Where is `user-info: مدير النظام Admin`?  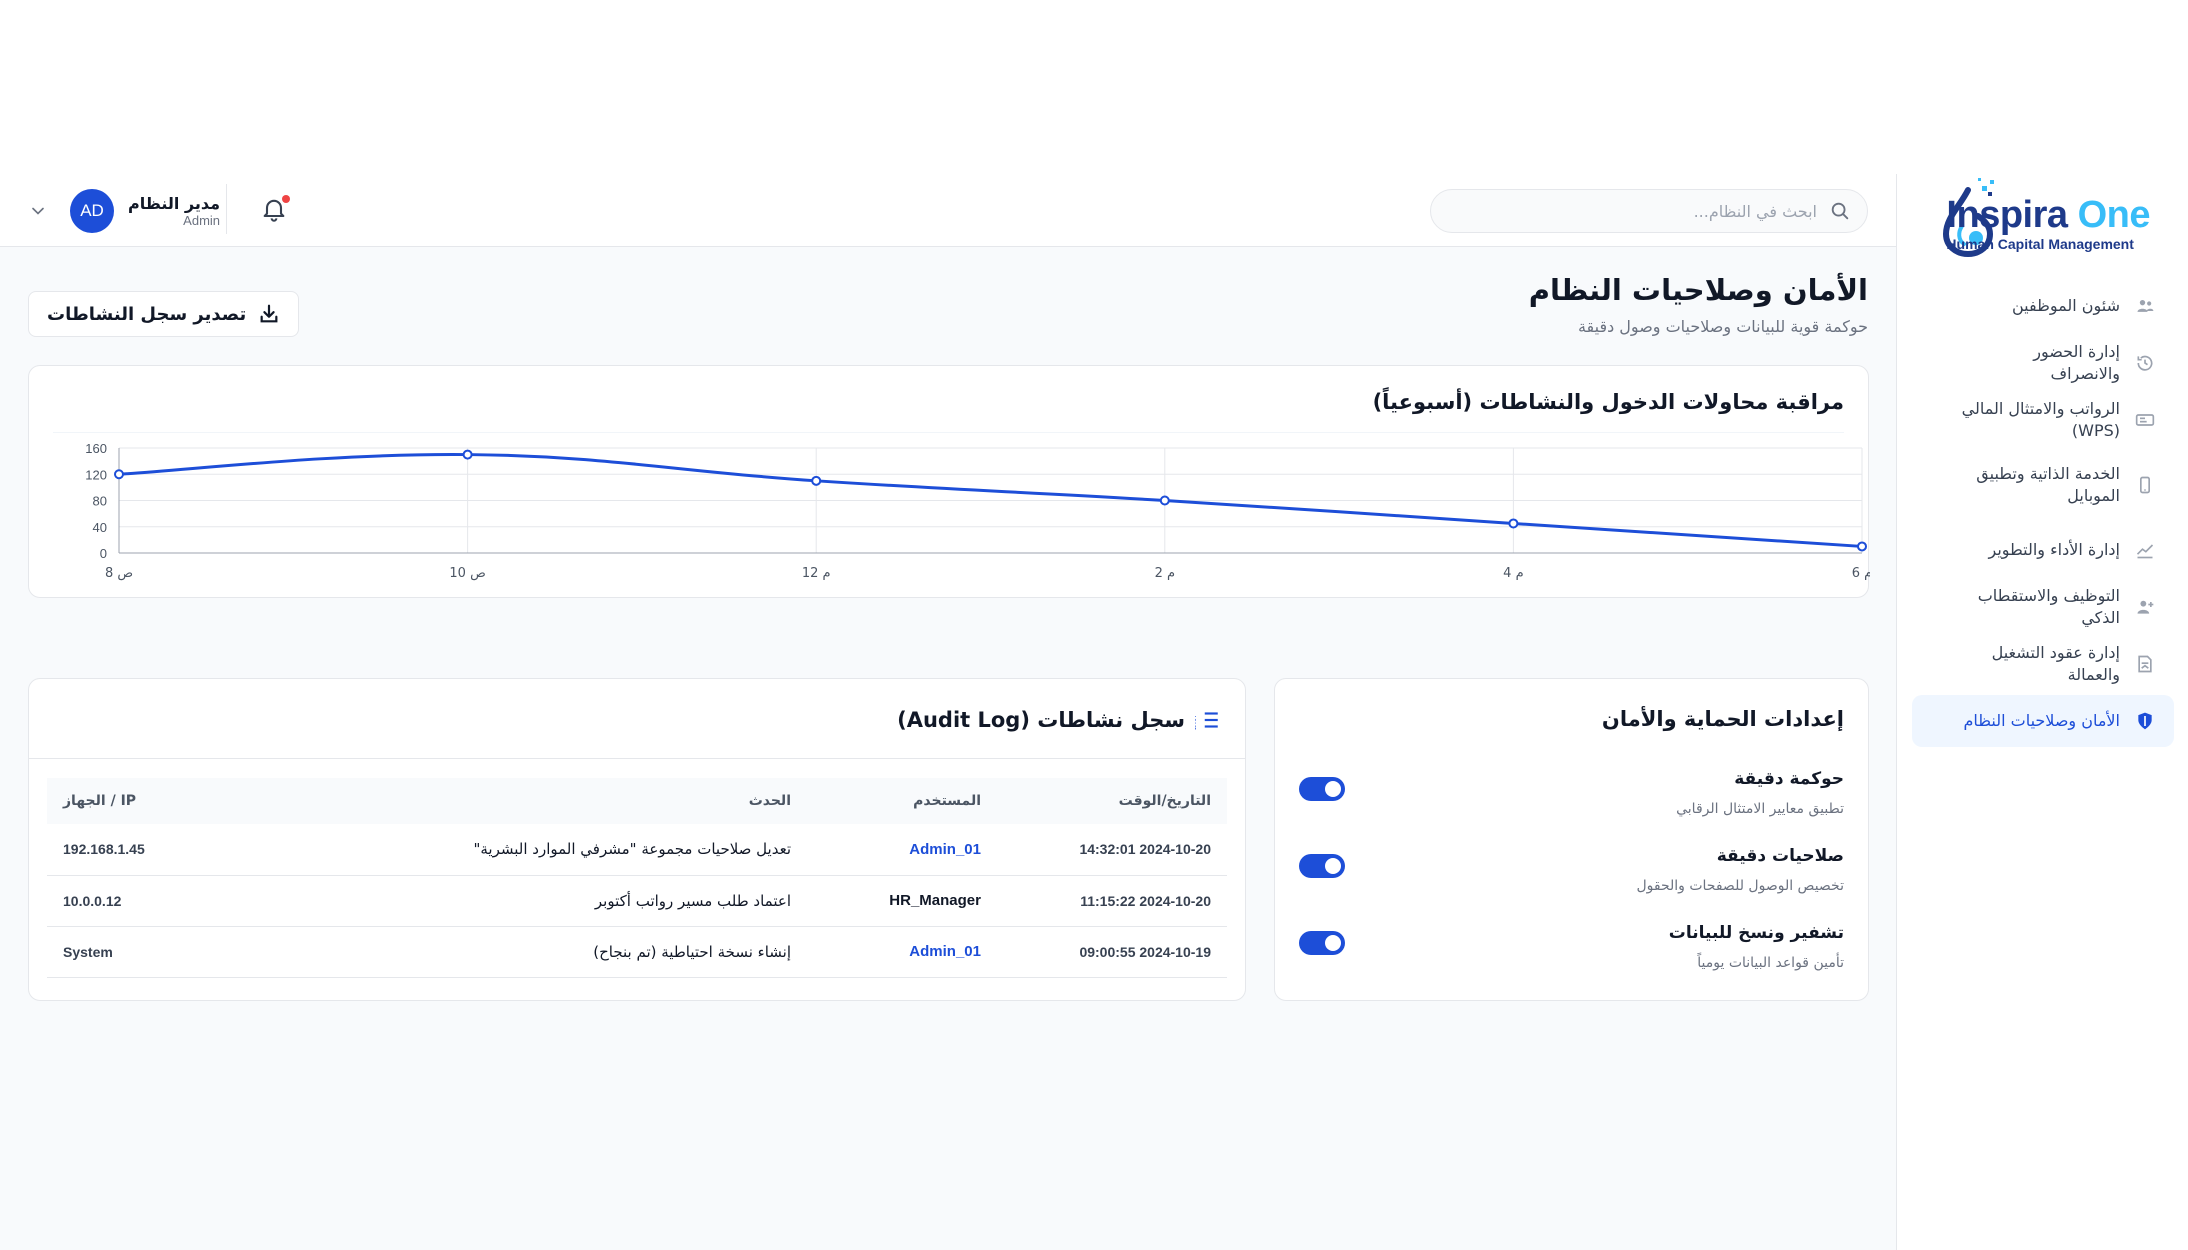 user-info: مدير النظام Admin is located at coordinates (174, 211).